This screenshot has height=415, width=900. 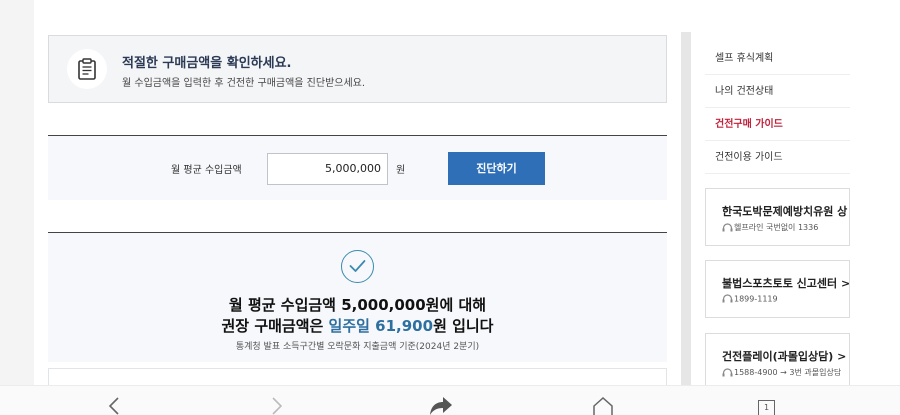 I want to click on share-icon, so click(x=440, y=405).